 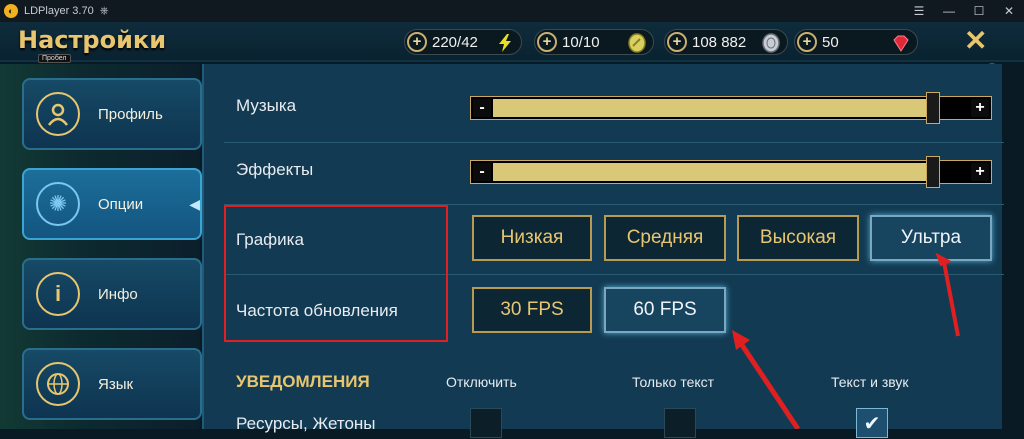 I want to click on arrow-to-ultra, so click(x=947, y=294).